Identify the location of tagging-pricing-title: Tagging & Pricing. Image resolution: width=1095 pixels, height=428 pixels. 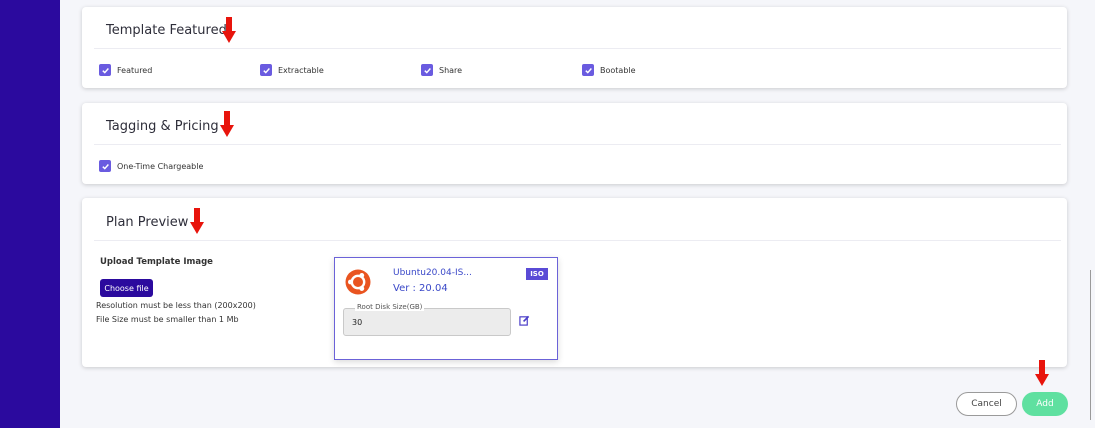
(162, 126).